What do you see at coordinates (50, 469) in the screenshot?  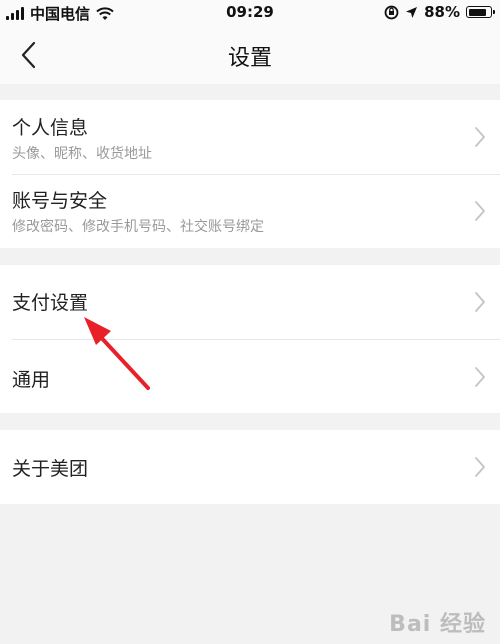 I see `row-title: 关于美团` at bounding box center [50, 469].